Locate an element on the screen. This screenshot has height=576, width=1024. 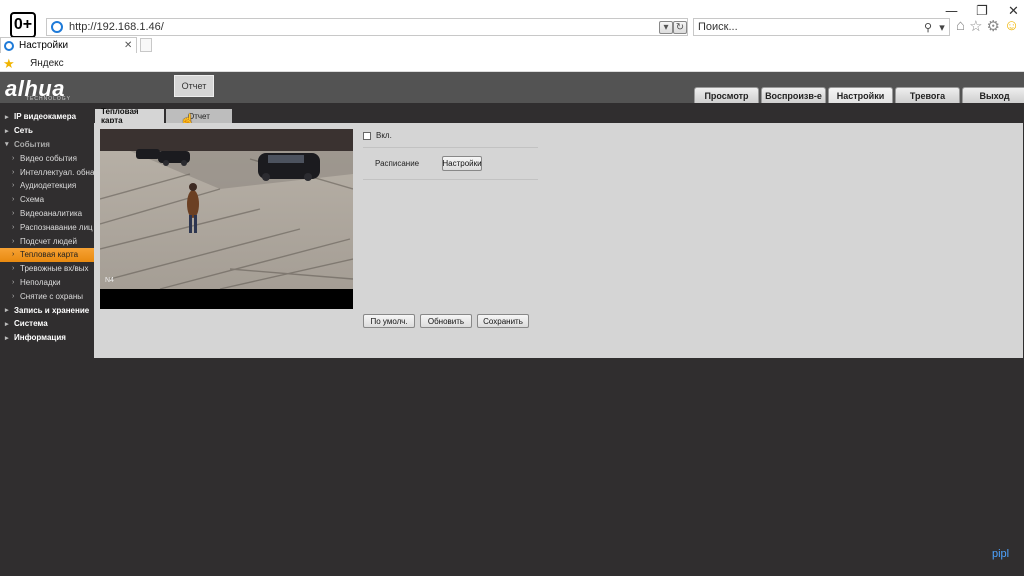
sidebar-item-disarm: › Снятие с охраны is located at coordinates (47, 296).